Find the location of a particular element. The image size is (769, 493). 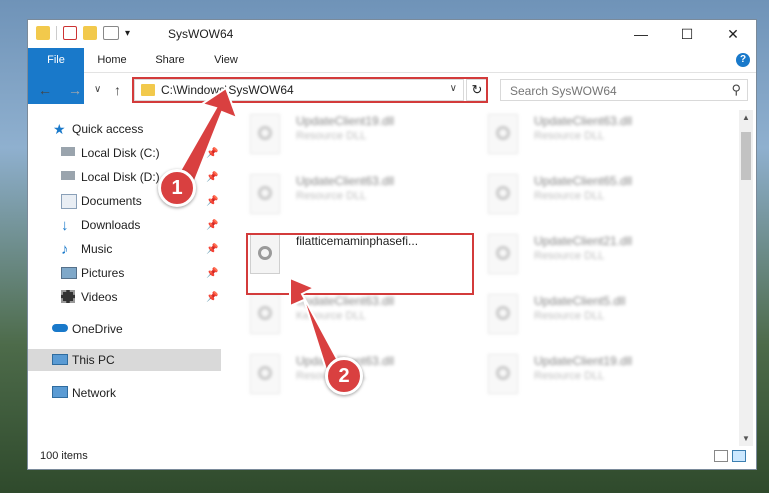

sidebar-item-videos: Videos 📌 is located at coordinates (124, 297).